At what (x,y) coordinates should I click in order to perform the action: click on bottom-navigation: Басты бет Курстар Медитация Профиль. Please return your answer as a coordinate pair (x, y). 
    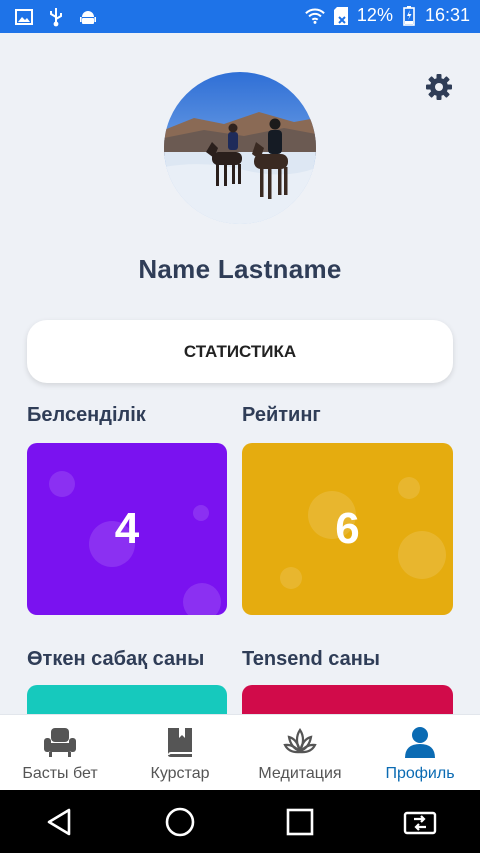
    Looking at the image, I should click on (240, 752).